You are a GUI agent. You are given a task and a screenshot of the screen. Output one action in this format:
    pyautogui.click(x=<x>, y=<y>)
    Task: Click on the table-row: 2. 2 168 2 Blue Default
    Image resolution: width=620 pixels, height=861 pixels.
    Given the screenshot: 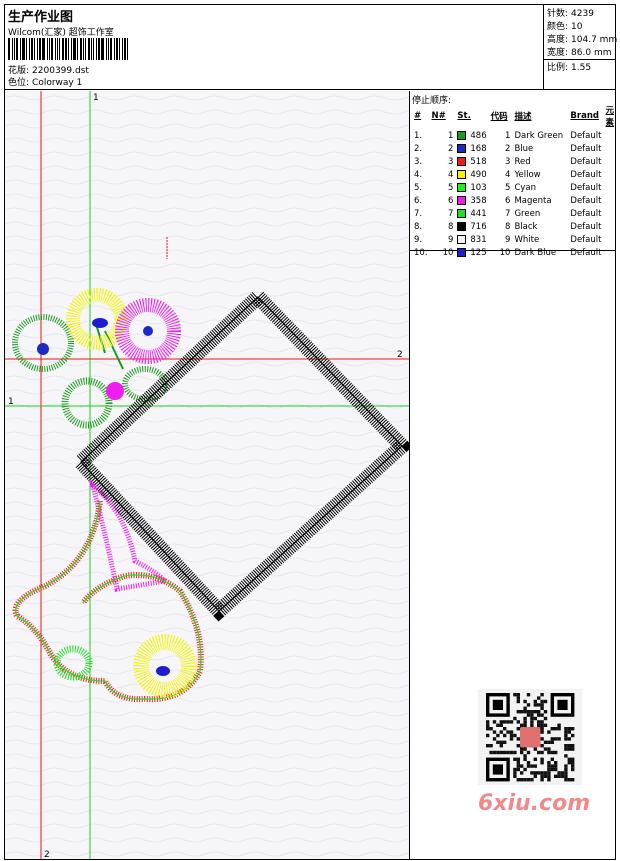 What is the action you would take?
    pyautogui.click(x=514, y=148)
    